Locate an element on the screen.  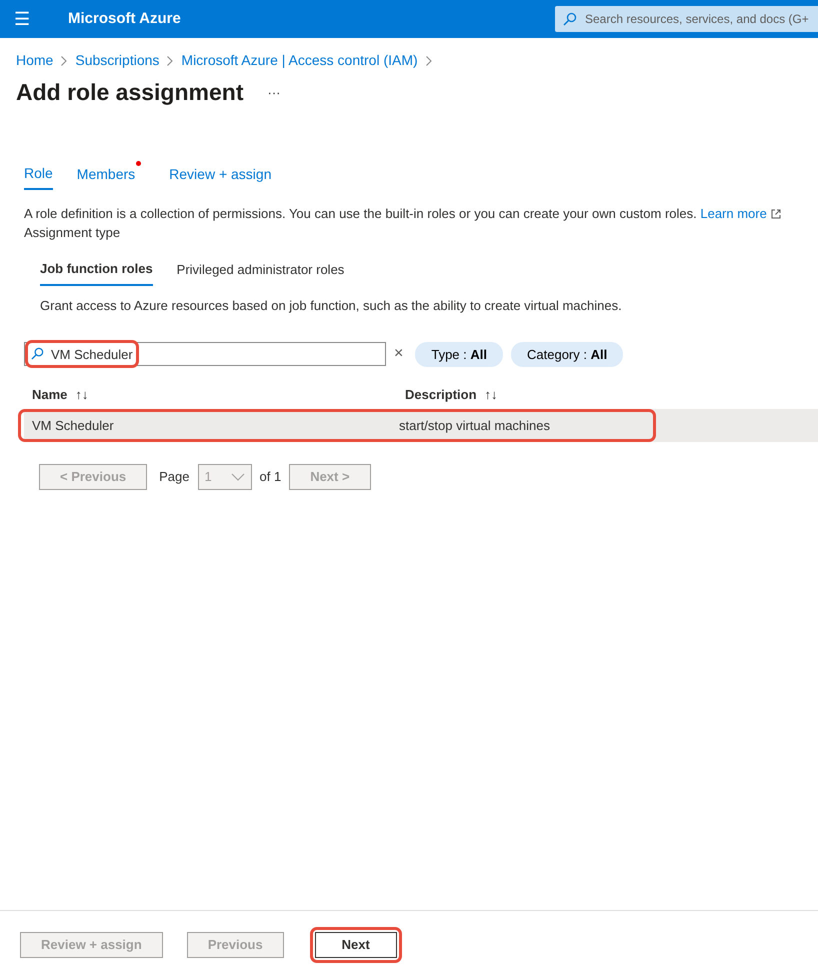
column-header: Name ↑↓ is located at coordinates (210, 395).